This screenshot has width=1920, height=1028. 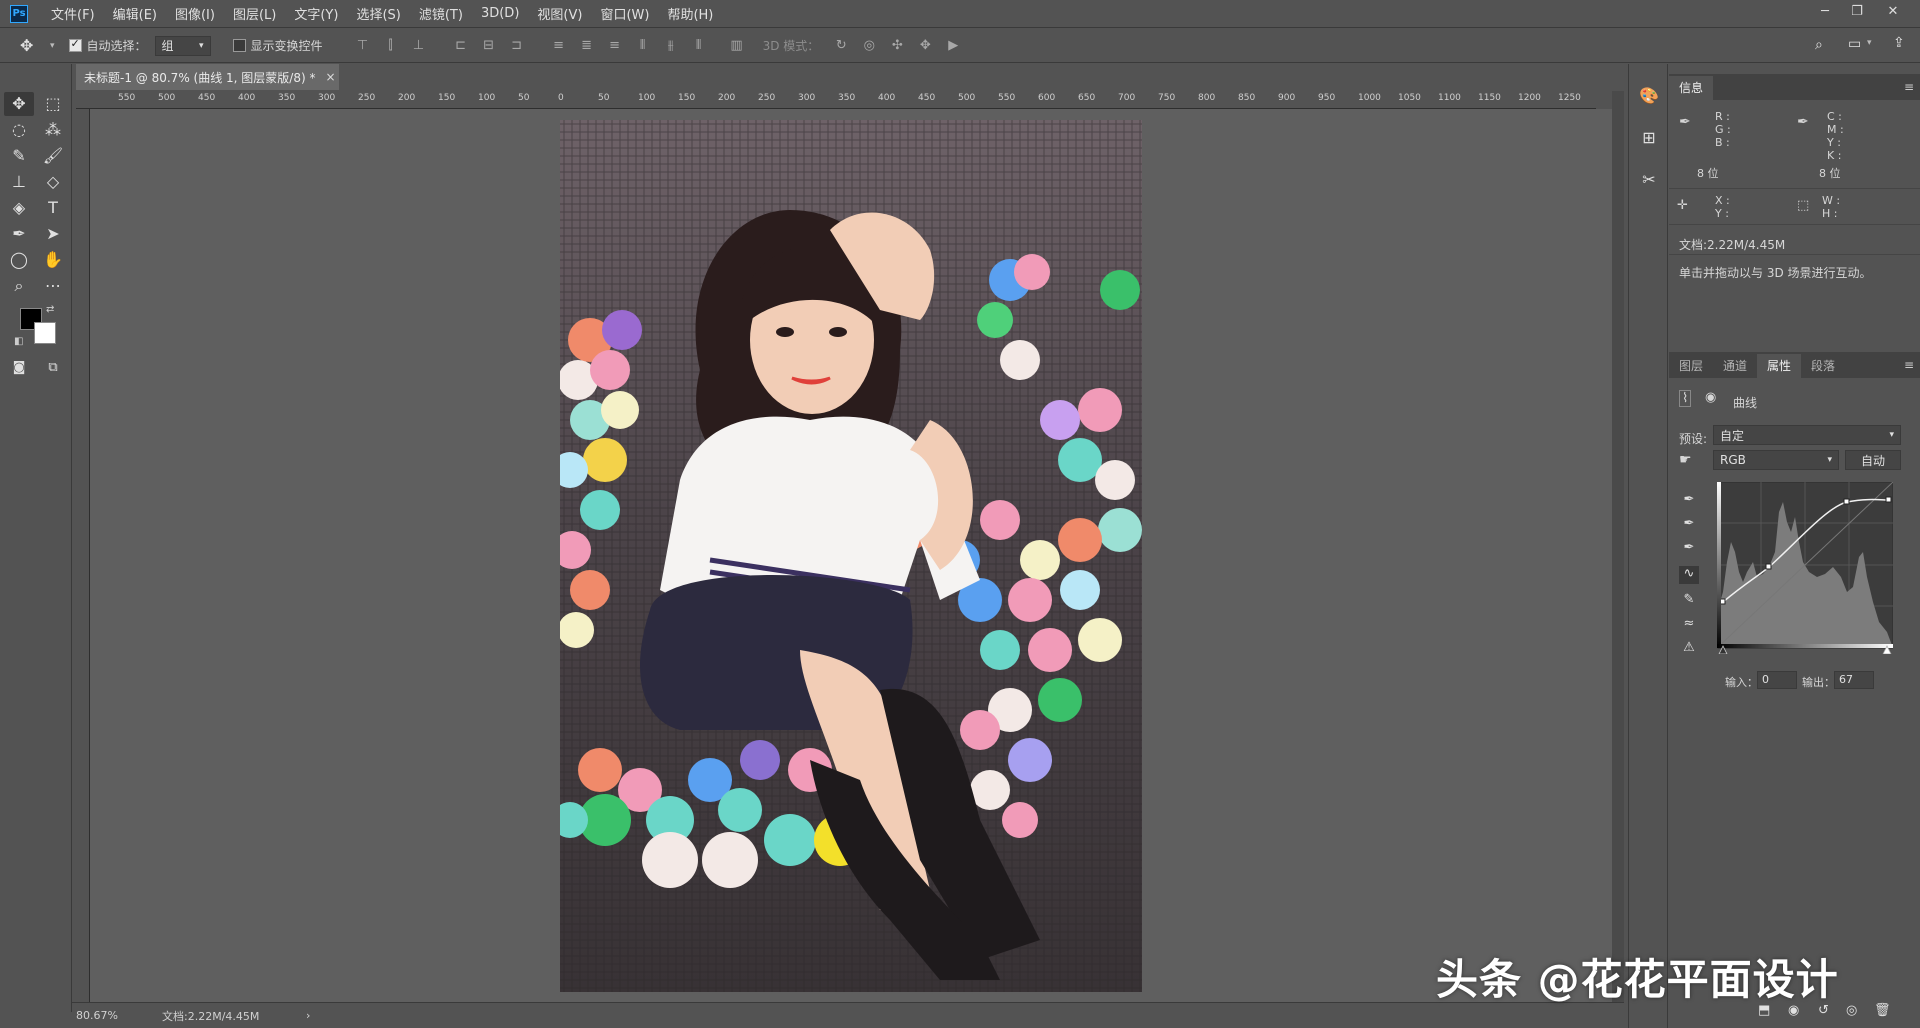 I want to click on info-panel-menu-icon: ≡, so click(x=1909, y=87).